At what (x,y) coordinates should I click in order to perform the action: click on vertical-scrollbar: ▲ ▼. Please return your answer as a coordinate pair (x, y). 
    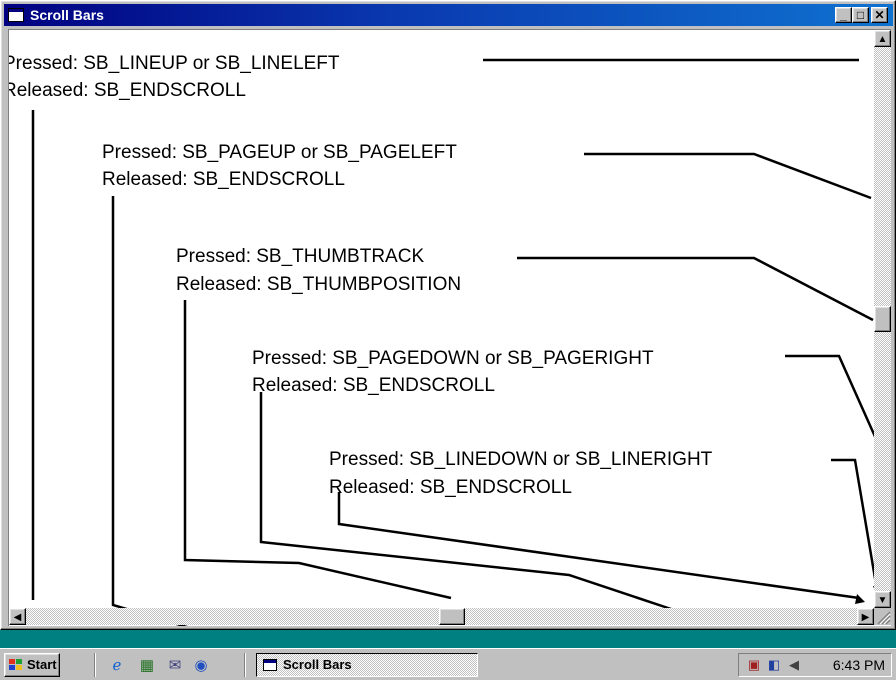
    Looking at the image, I should click on (882, 319).